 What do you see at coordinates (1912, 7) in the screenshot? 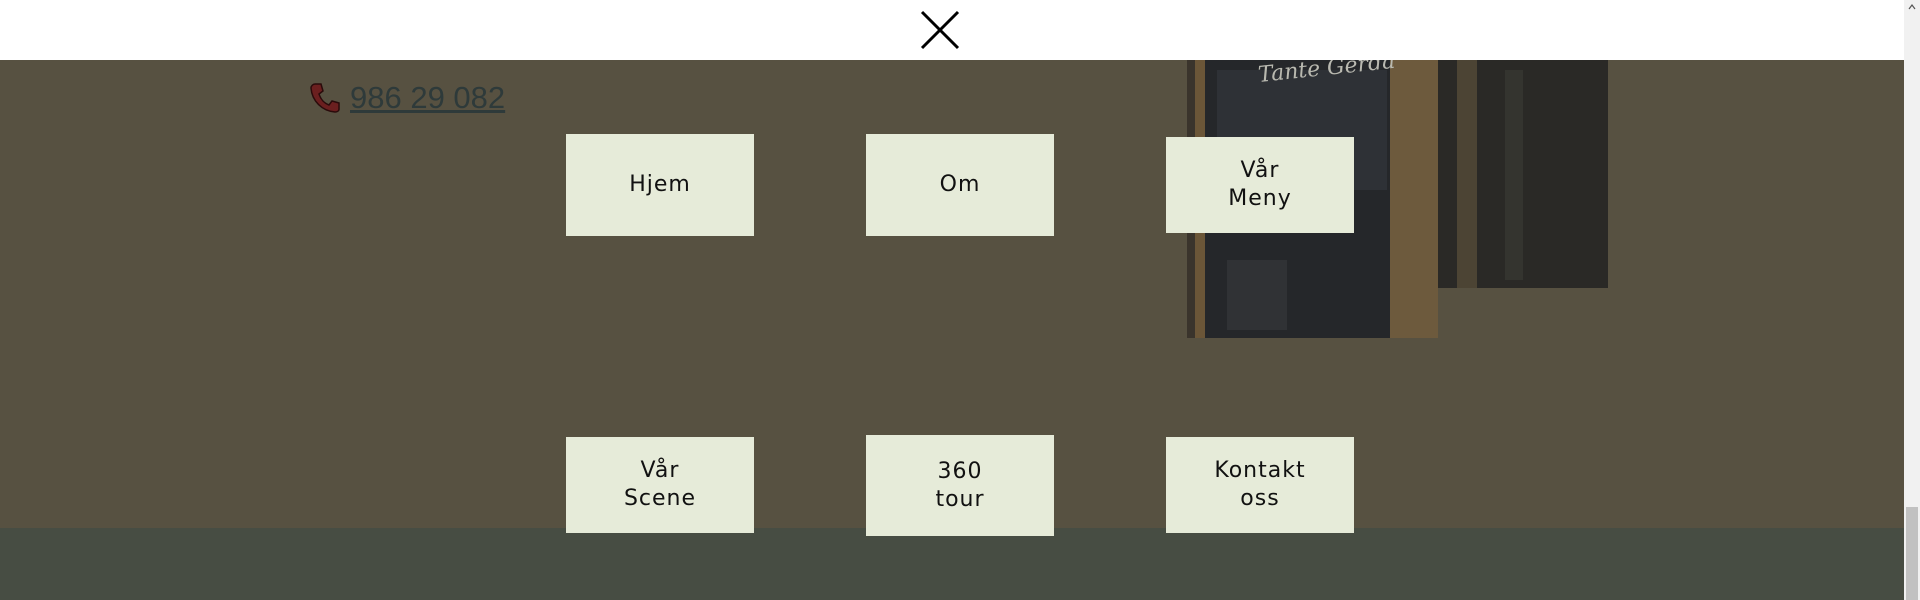
I see `scroll-up-arrow-icon` at bounding box center [1912, 7].